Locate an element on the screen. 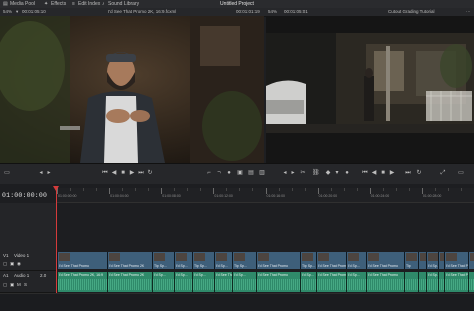  audio-lock-icon: ▢ is located at coordinates (5, 285).